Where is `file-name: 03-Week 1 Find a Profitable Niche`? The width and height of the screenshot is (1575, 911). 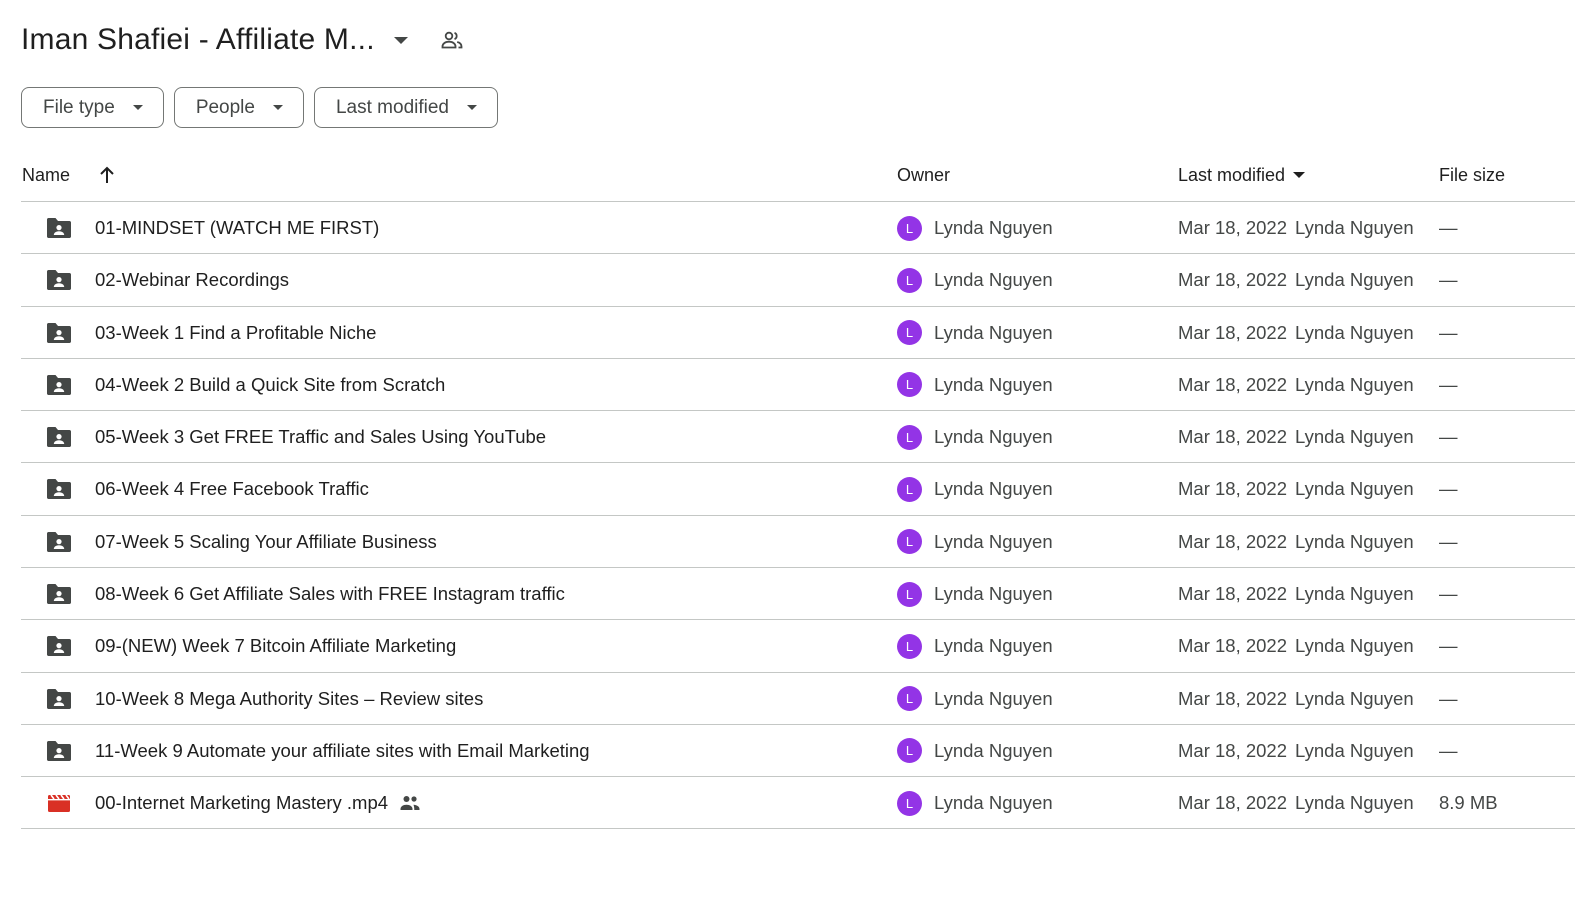
file-name: 03-Week 1 Find a Profitable Niche is located at coordinates (236, 332).